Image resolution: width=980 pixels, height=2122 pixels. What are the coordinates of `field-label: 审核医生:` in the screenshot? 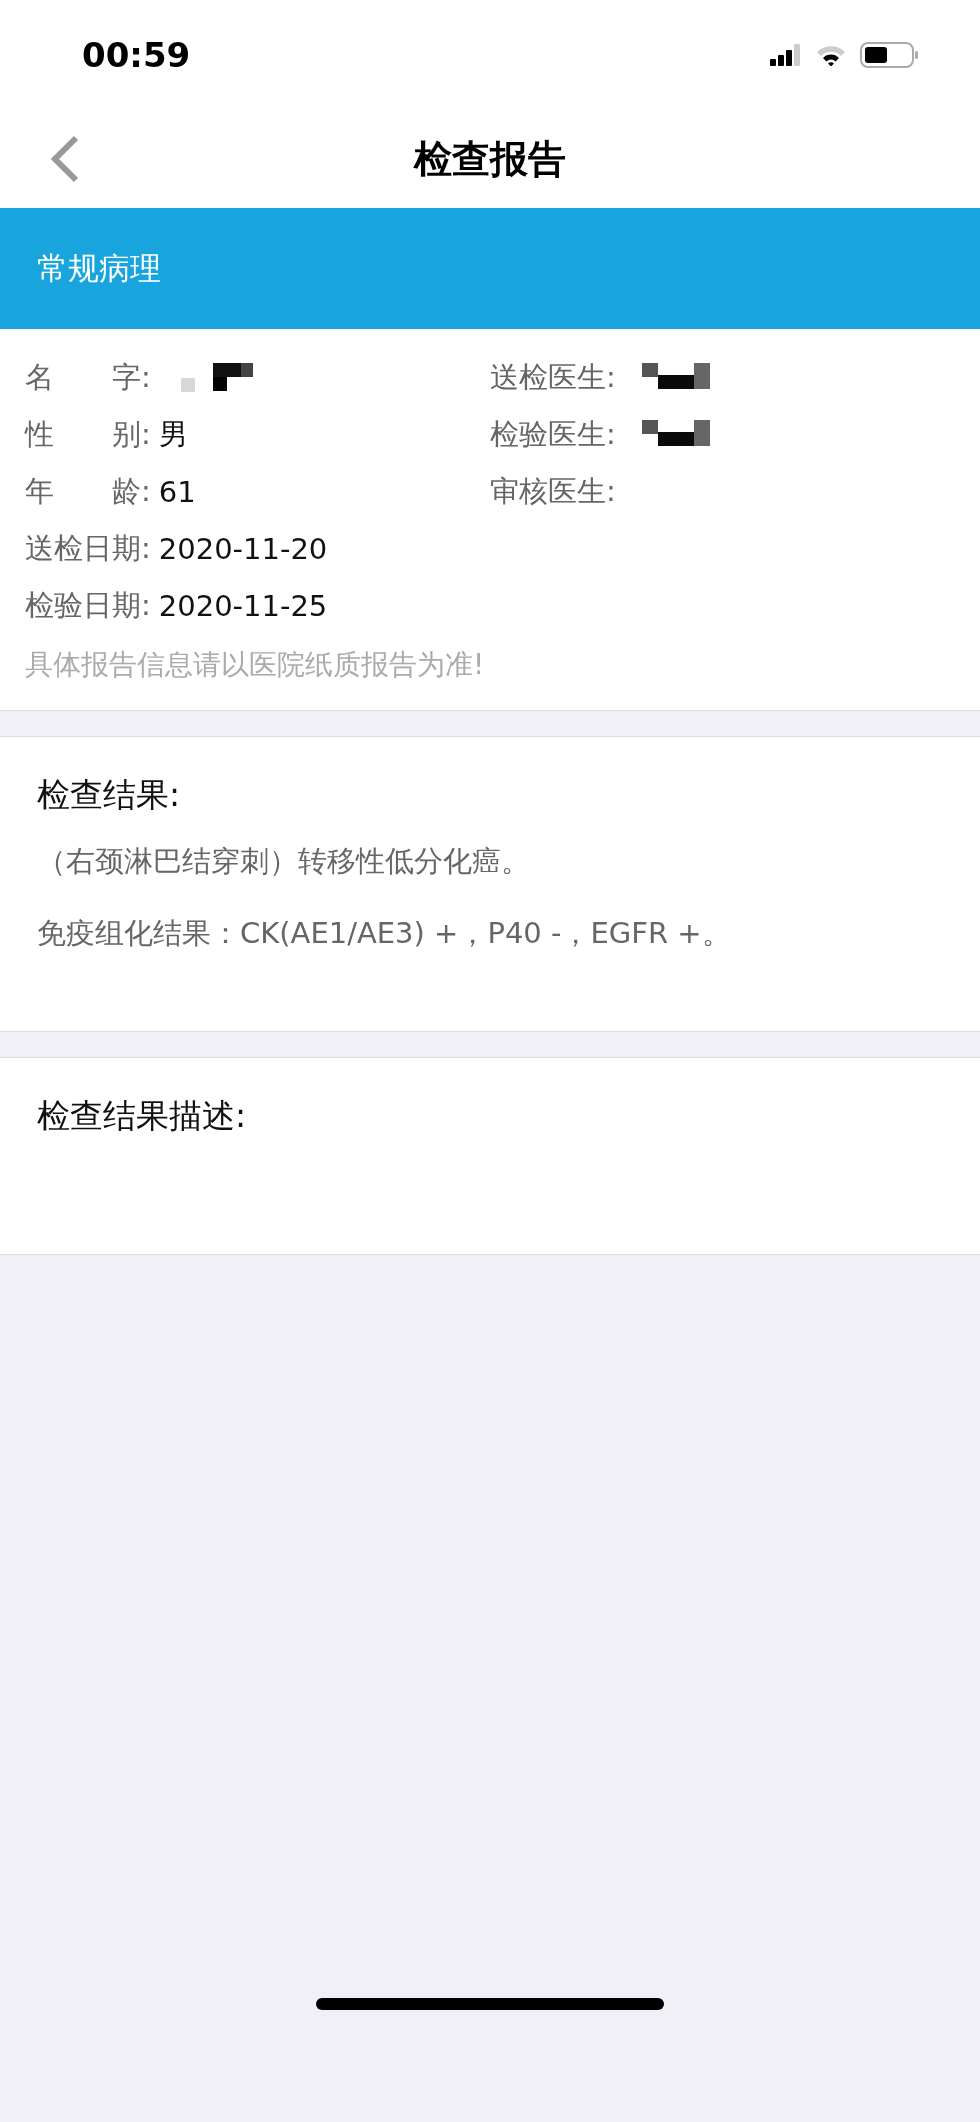 It's located at (553, 491).